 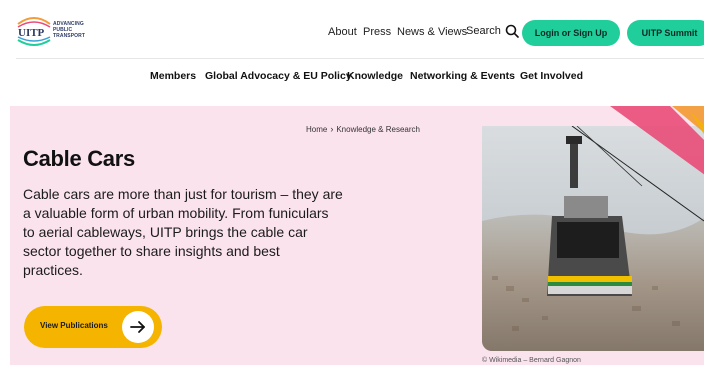 What do you see at coordinates (462, 76) in the screenshot?
I see `nav-networking-events: Networking & Events` at bounding box center [462, 76].